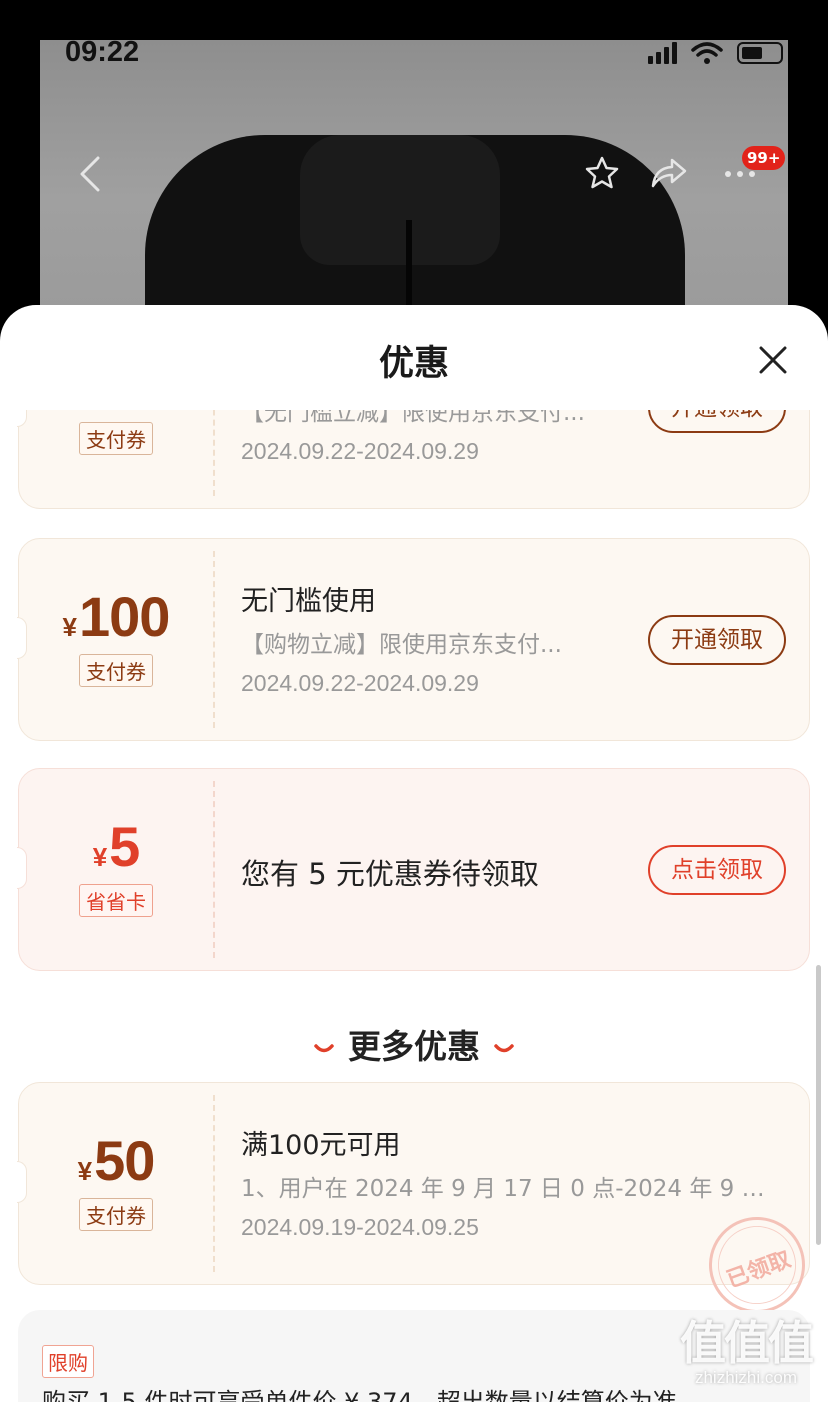 The image size is (828, 1402). Describe the element at coordinates (818, 1105) in the screenshot. I see `scrollbar` at that location.